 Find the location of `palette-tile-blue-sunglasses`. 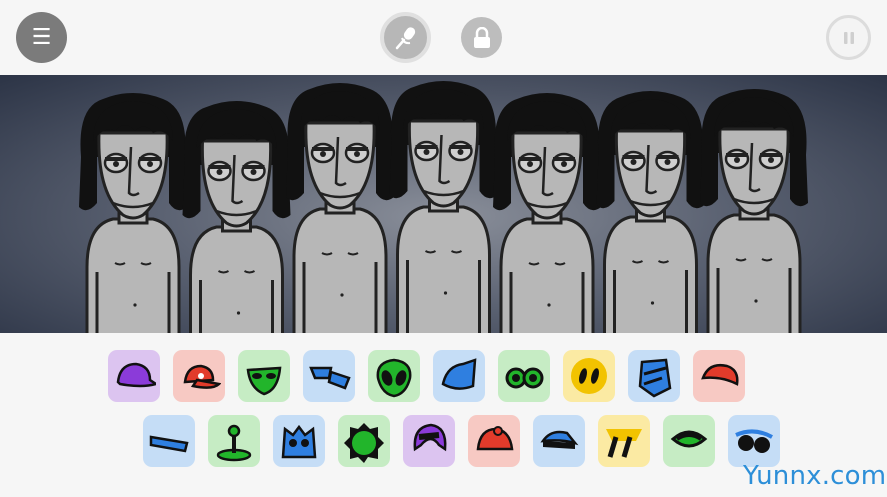

palette-tile-blue-sunglasses is located at coordinates (754, 441).